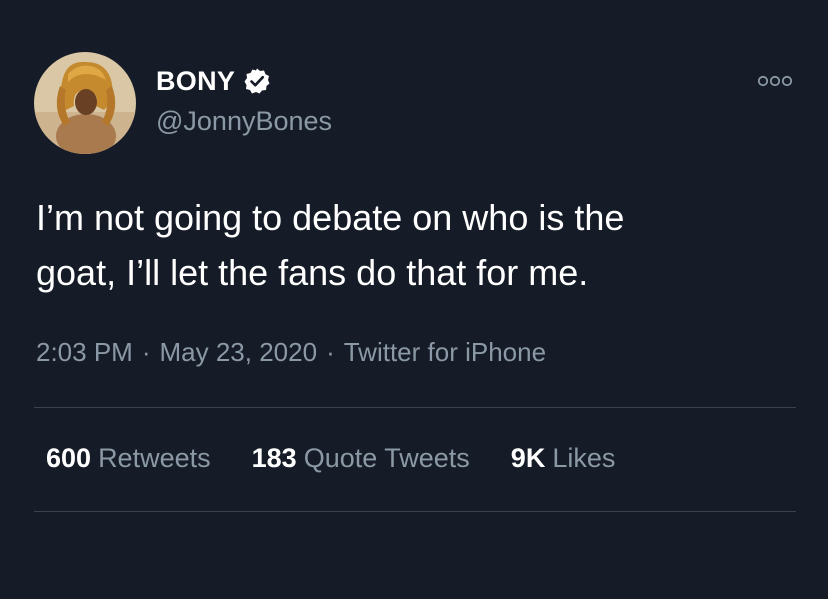 The image size is (828, 599). I want to click on quote-tweets-label: Quote Tweets, so click(386, 458).